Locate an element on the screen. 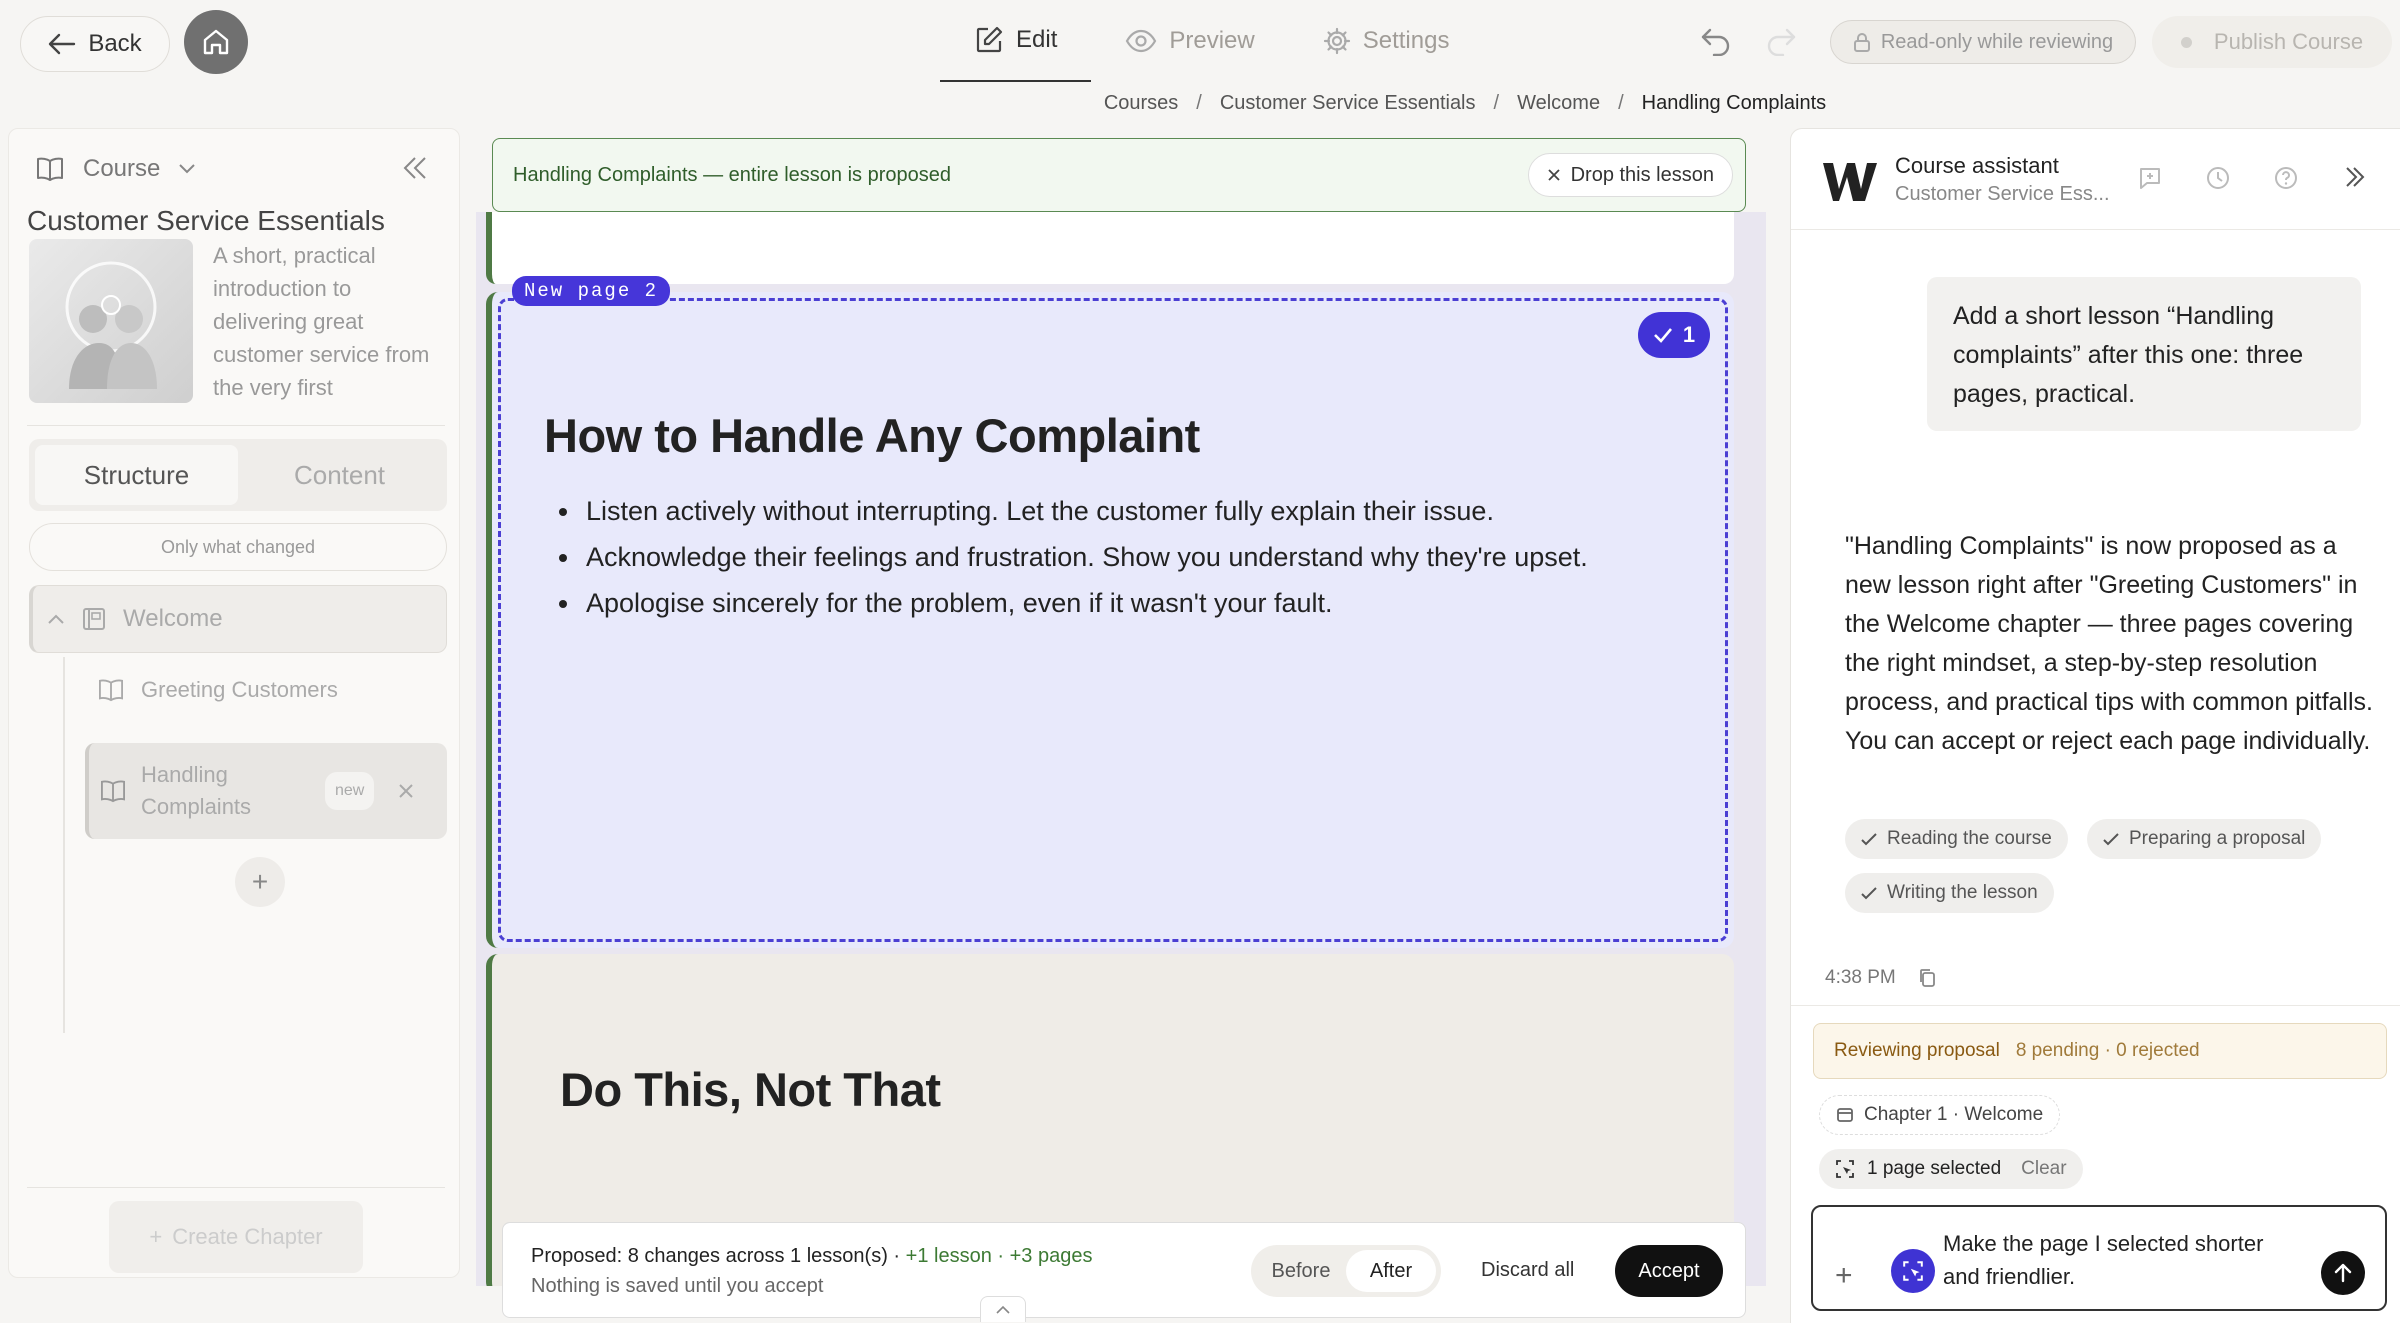 Image resolution: width=2400 pixels, height=1323 pixels. publish-course-button: Publish Course is located at coordinates (2272, 42).